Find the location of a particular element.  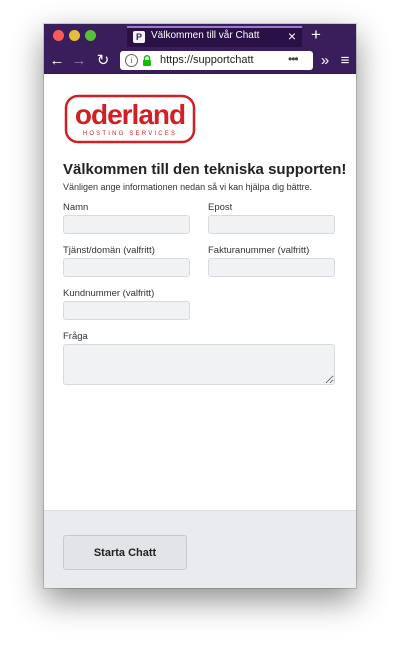

page-title: Välkommen till den tekniska supporten! is located at coordinates (205, 169).